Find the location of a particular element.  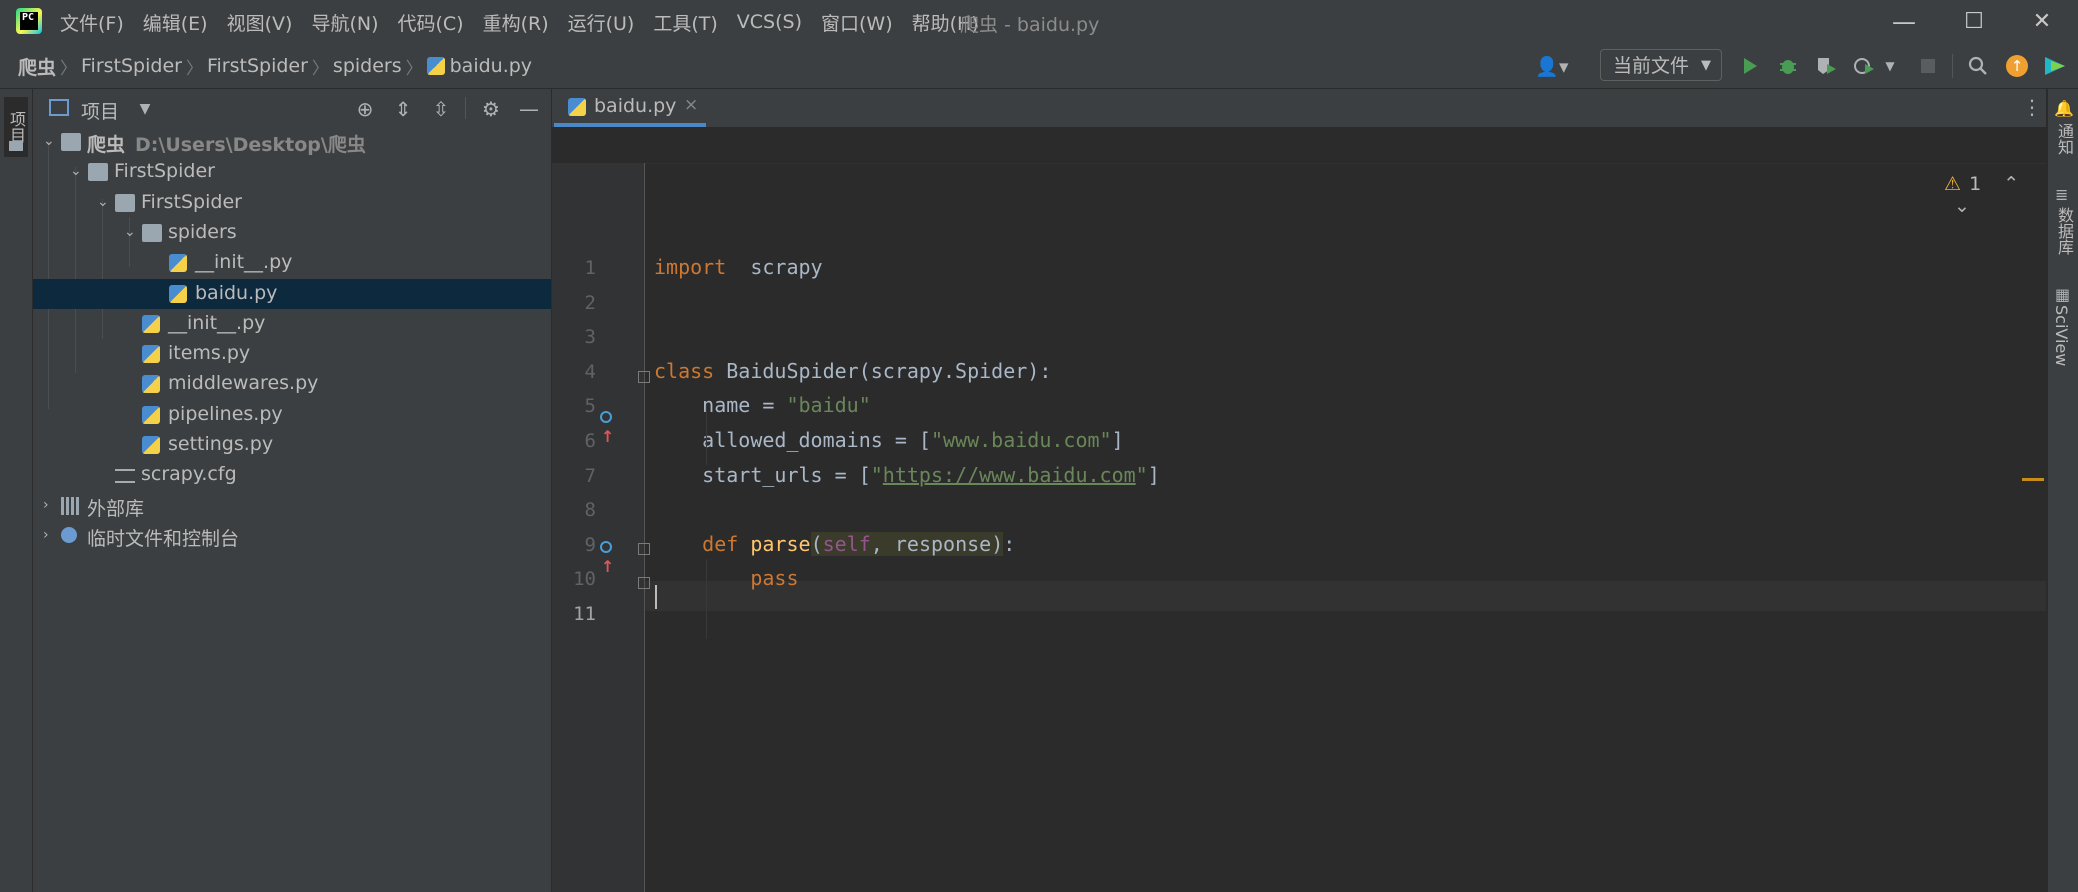

code-line: name = "baidu" is located at coordinates (762, 405).